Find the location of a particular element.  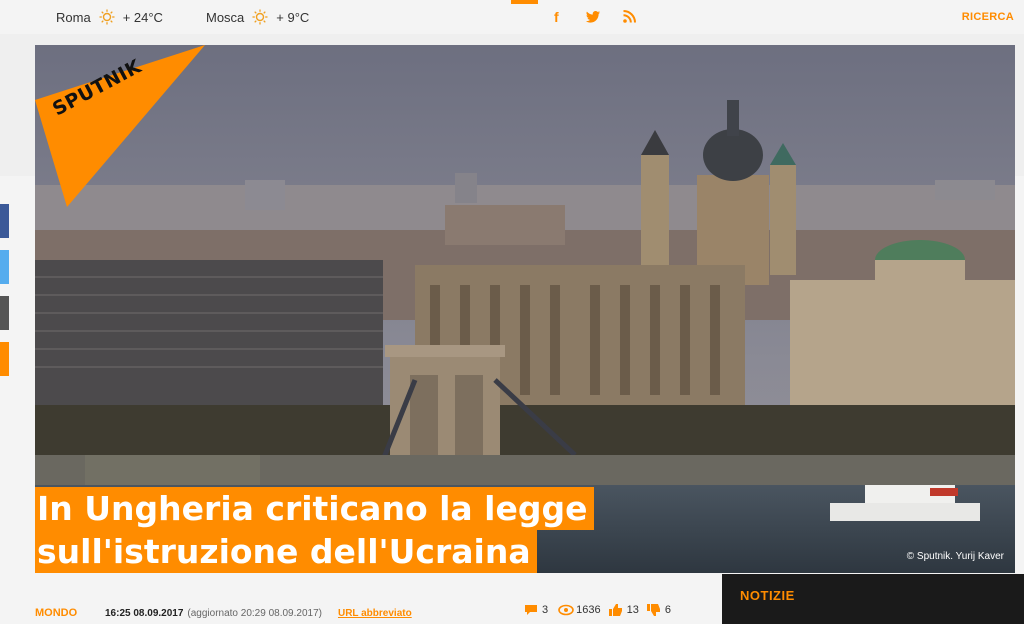

eye-icon is located at coordinates (566, 610).